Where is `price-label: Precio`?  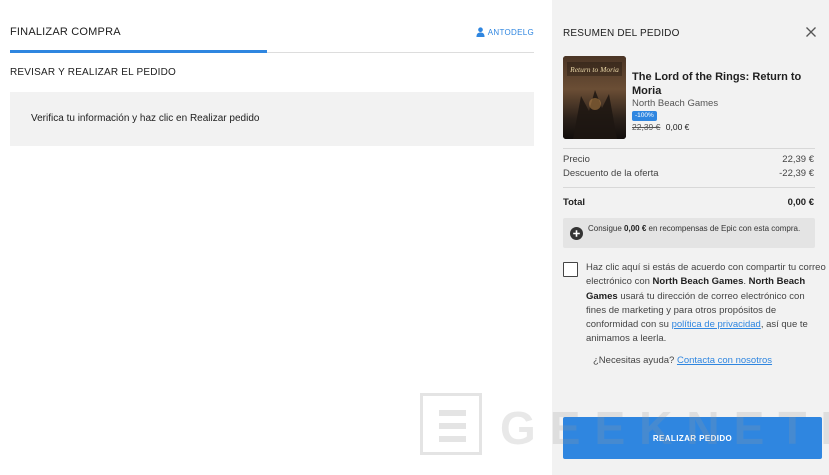
price-label: Precio is located at coordinates (576, 159).